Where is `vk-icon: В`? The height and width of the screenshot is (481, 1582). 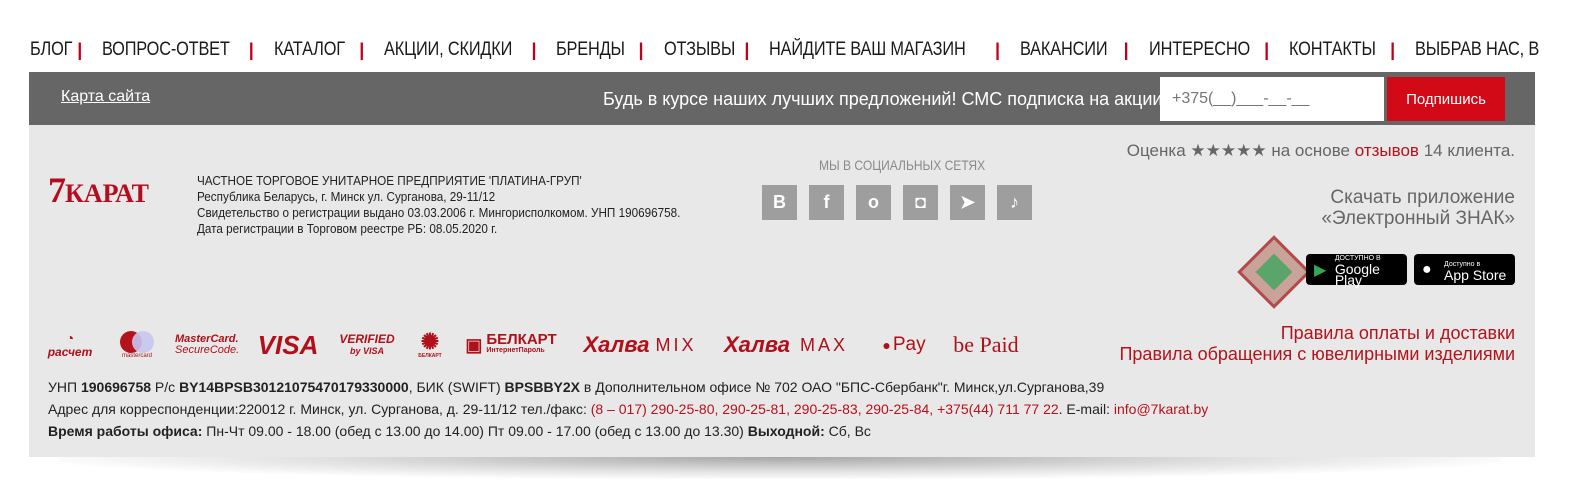 vk-icon: В is located at coordinates (779, 202).